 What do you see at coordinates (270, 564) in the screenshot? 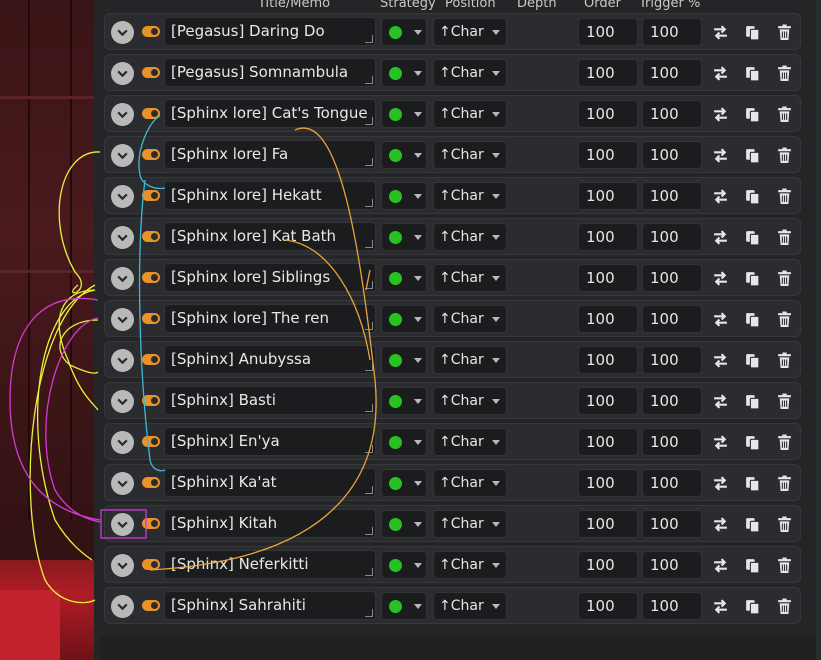
I see `entry-title-field: [Sphinx] Neferkitti` at bounding box center [270, 564].